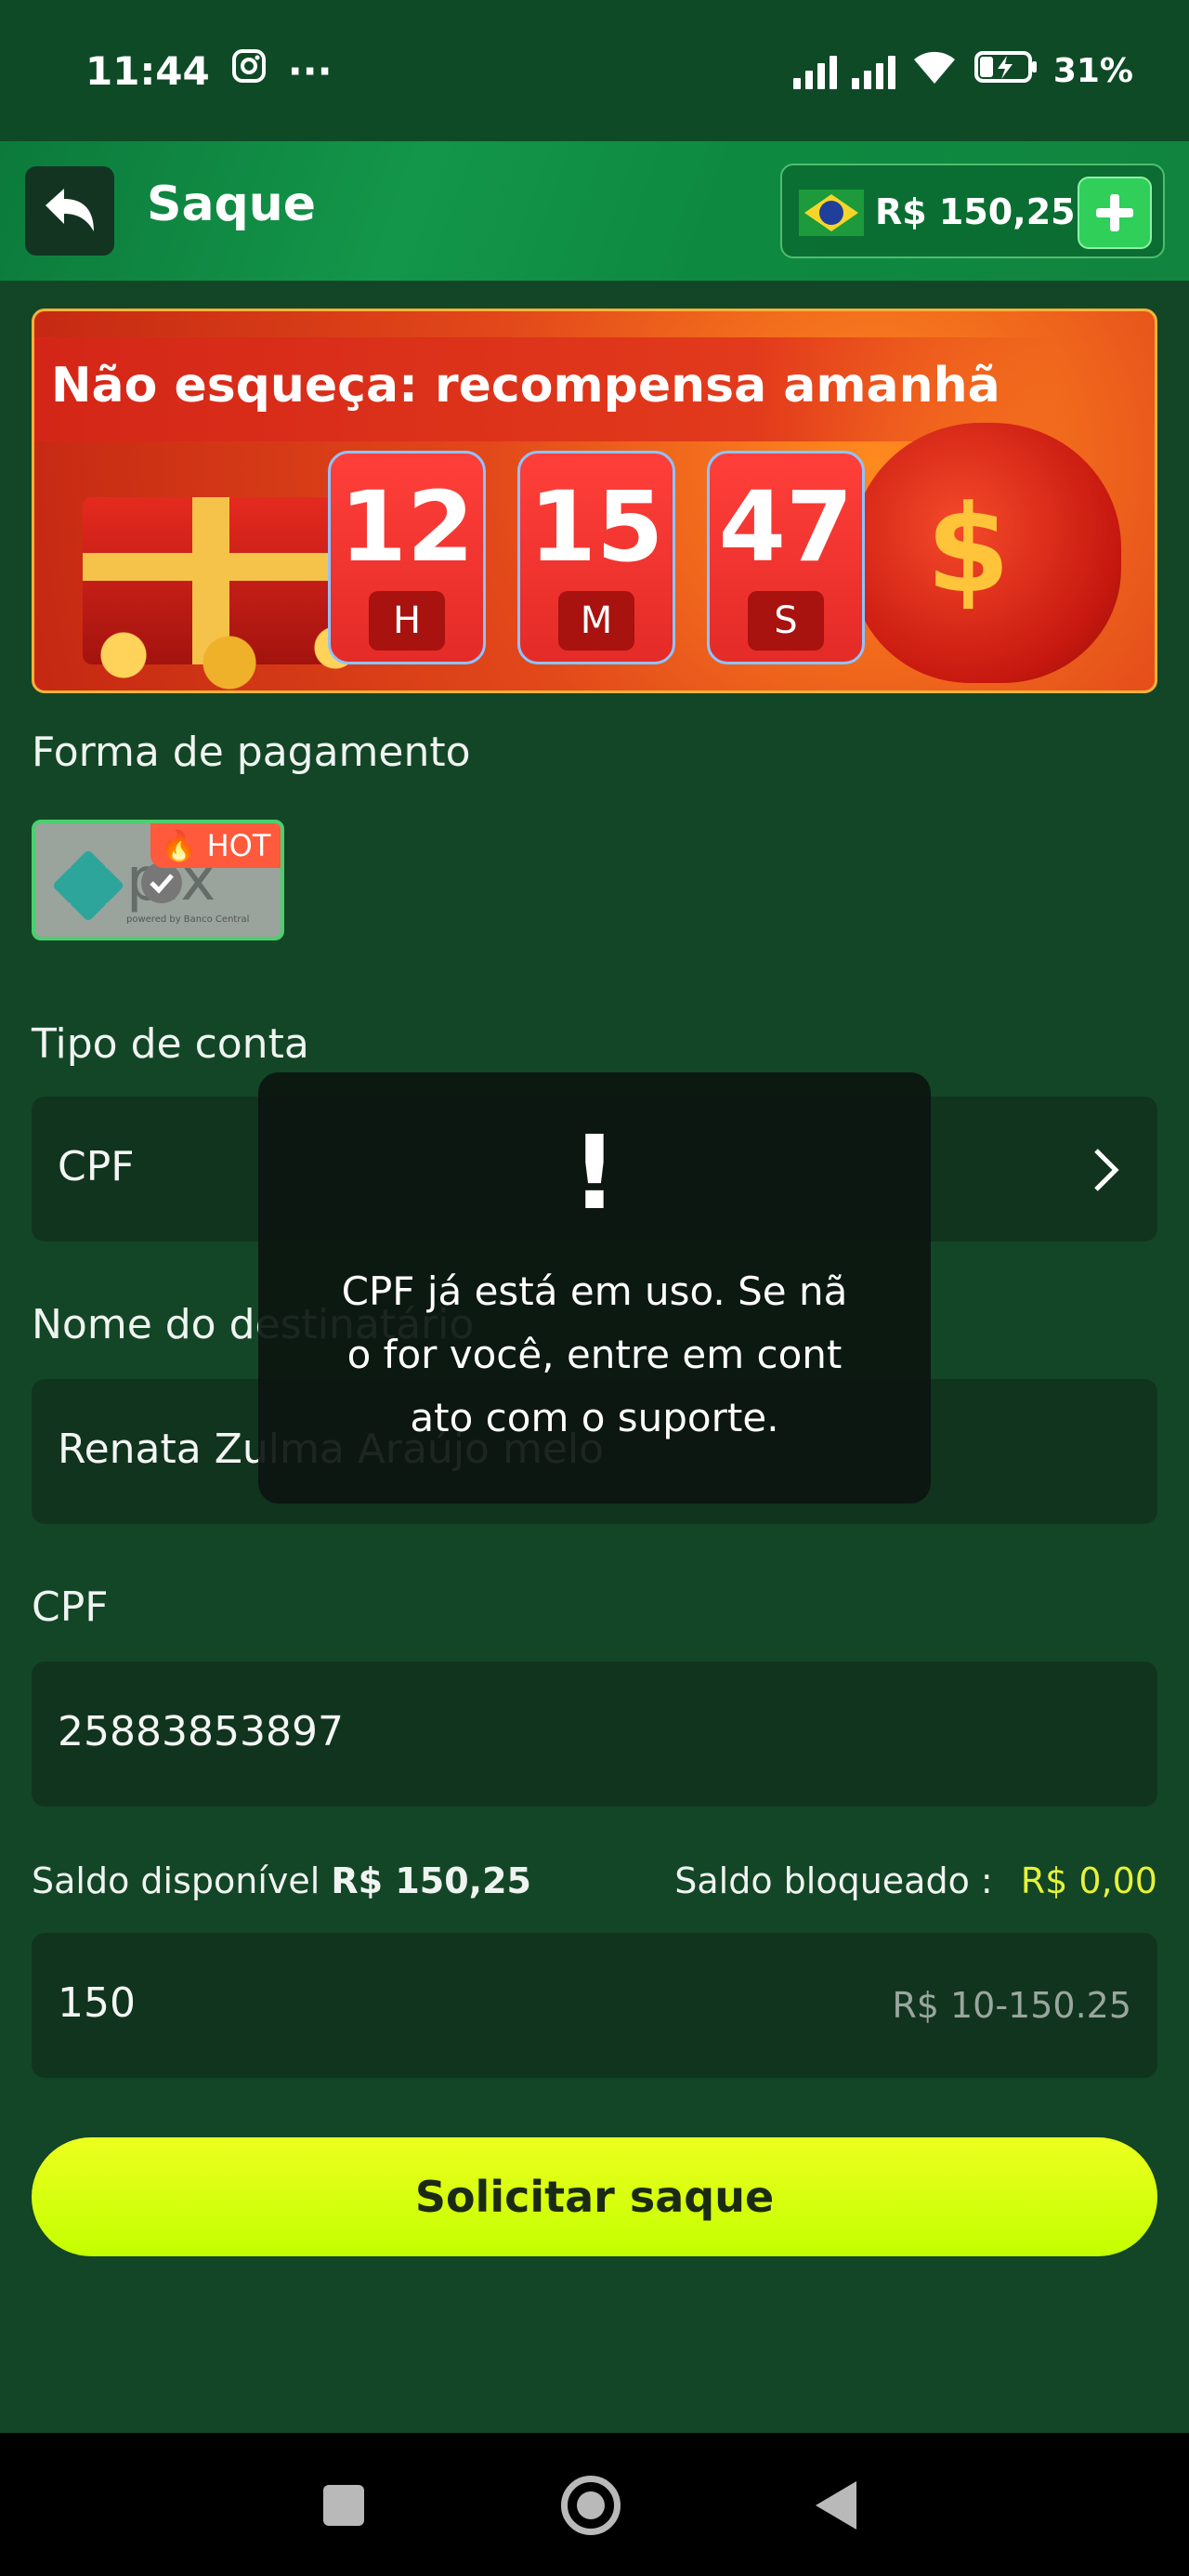  What do you see at coordinates (344, 2505) in the screenshot?
I see `recents-icon` at bounding box center [344, 2505].